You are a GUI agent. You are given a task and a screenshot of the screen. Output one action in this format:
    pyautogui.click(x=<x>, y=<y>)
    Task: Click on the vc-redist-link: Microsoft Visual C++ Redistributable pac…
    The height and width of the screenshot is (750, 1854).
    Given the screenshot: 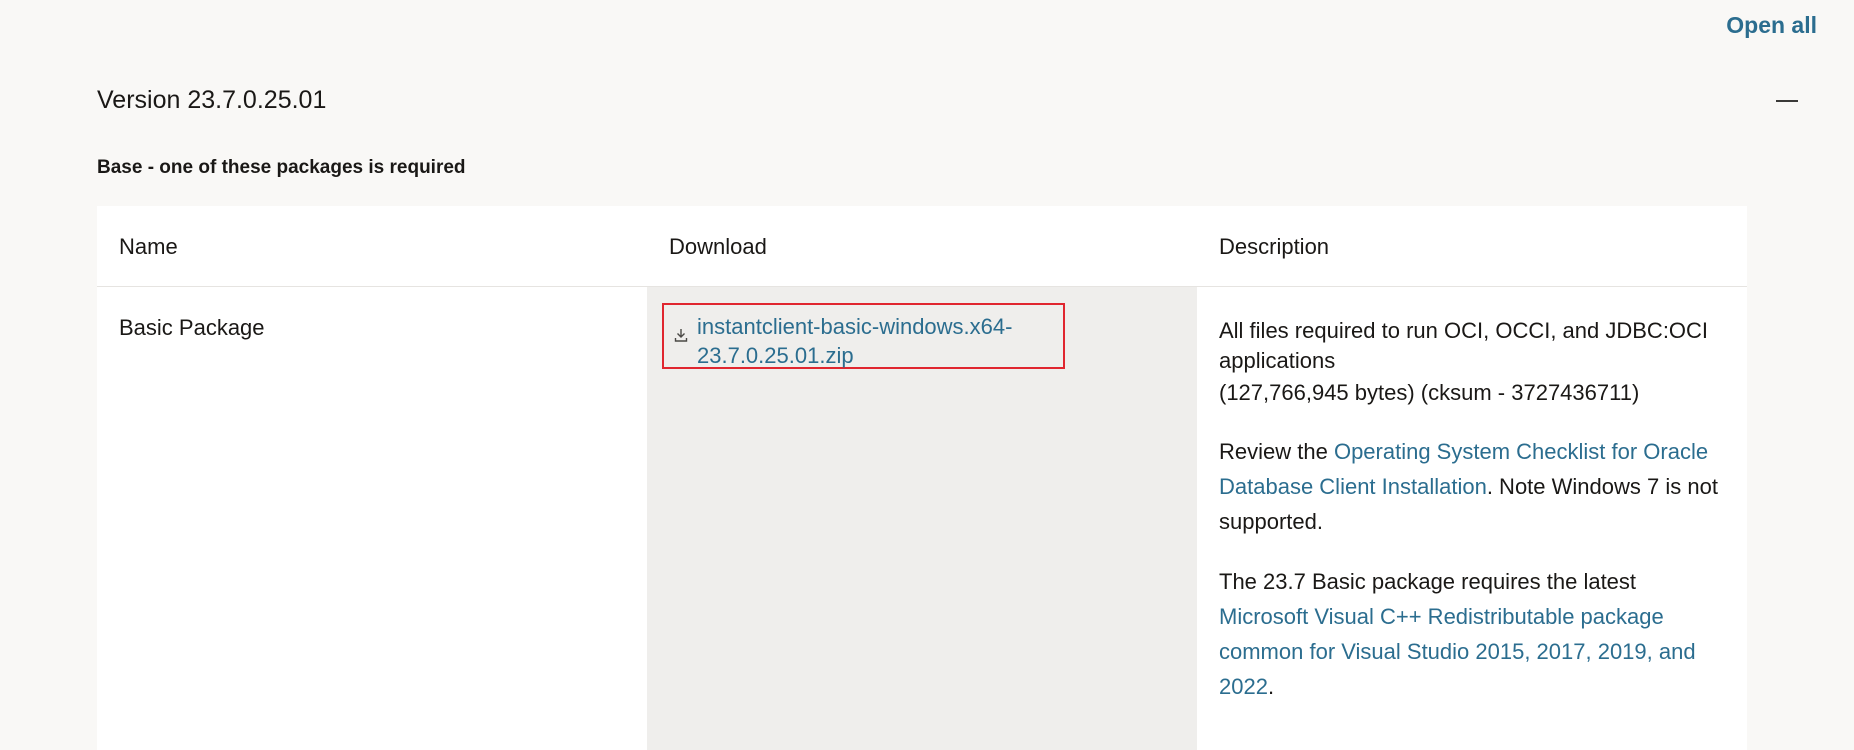 What is the action you would take?
    pyautogui.click(x=1457, y=651)
    